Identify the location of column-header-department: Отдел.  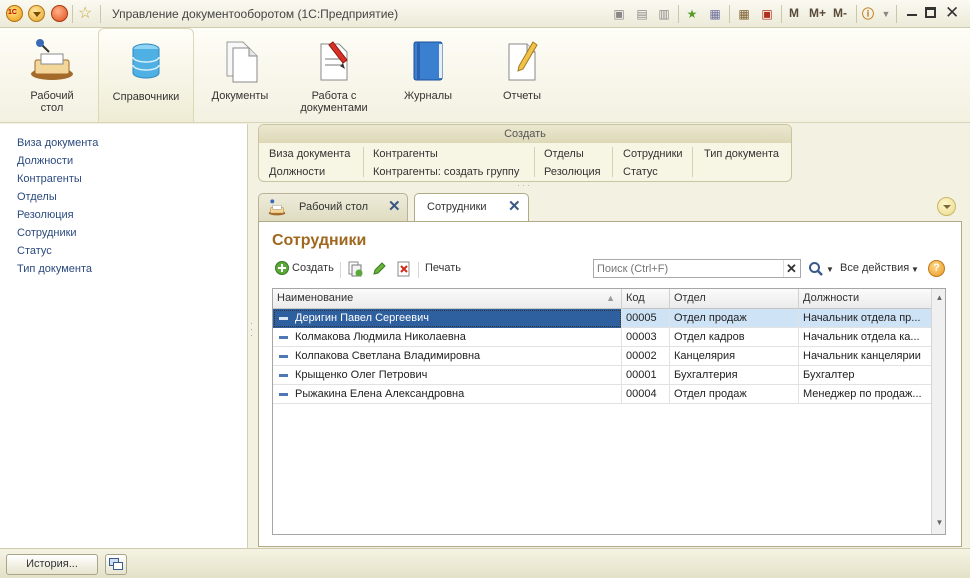
(734, 299).